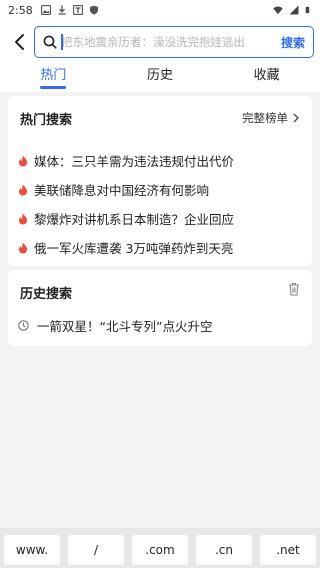 Image resolution: width=320 pixels, height=568 pixels. What do you see at coordinates (45, 10) in the screenshot?
I see `gallery-notification-icon` at bounding box center [45, 10].